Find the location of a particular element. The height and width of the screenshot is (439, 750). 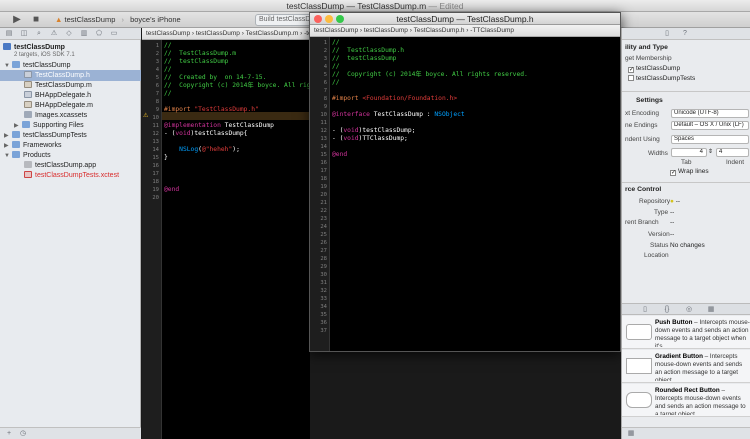

line-number: 36 is located at coordinates (320, 323).